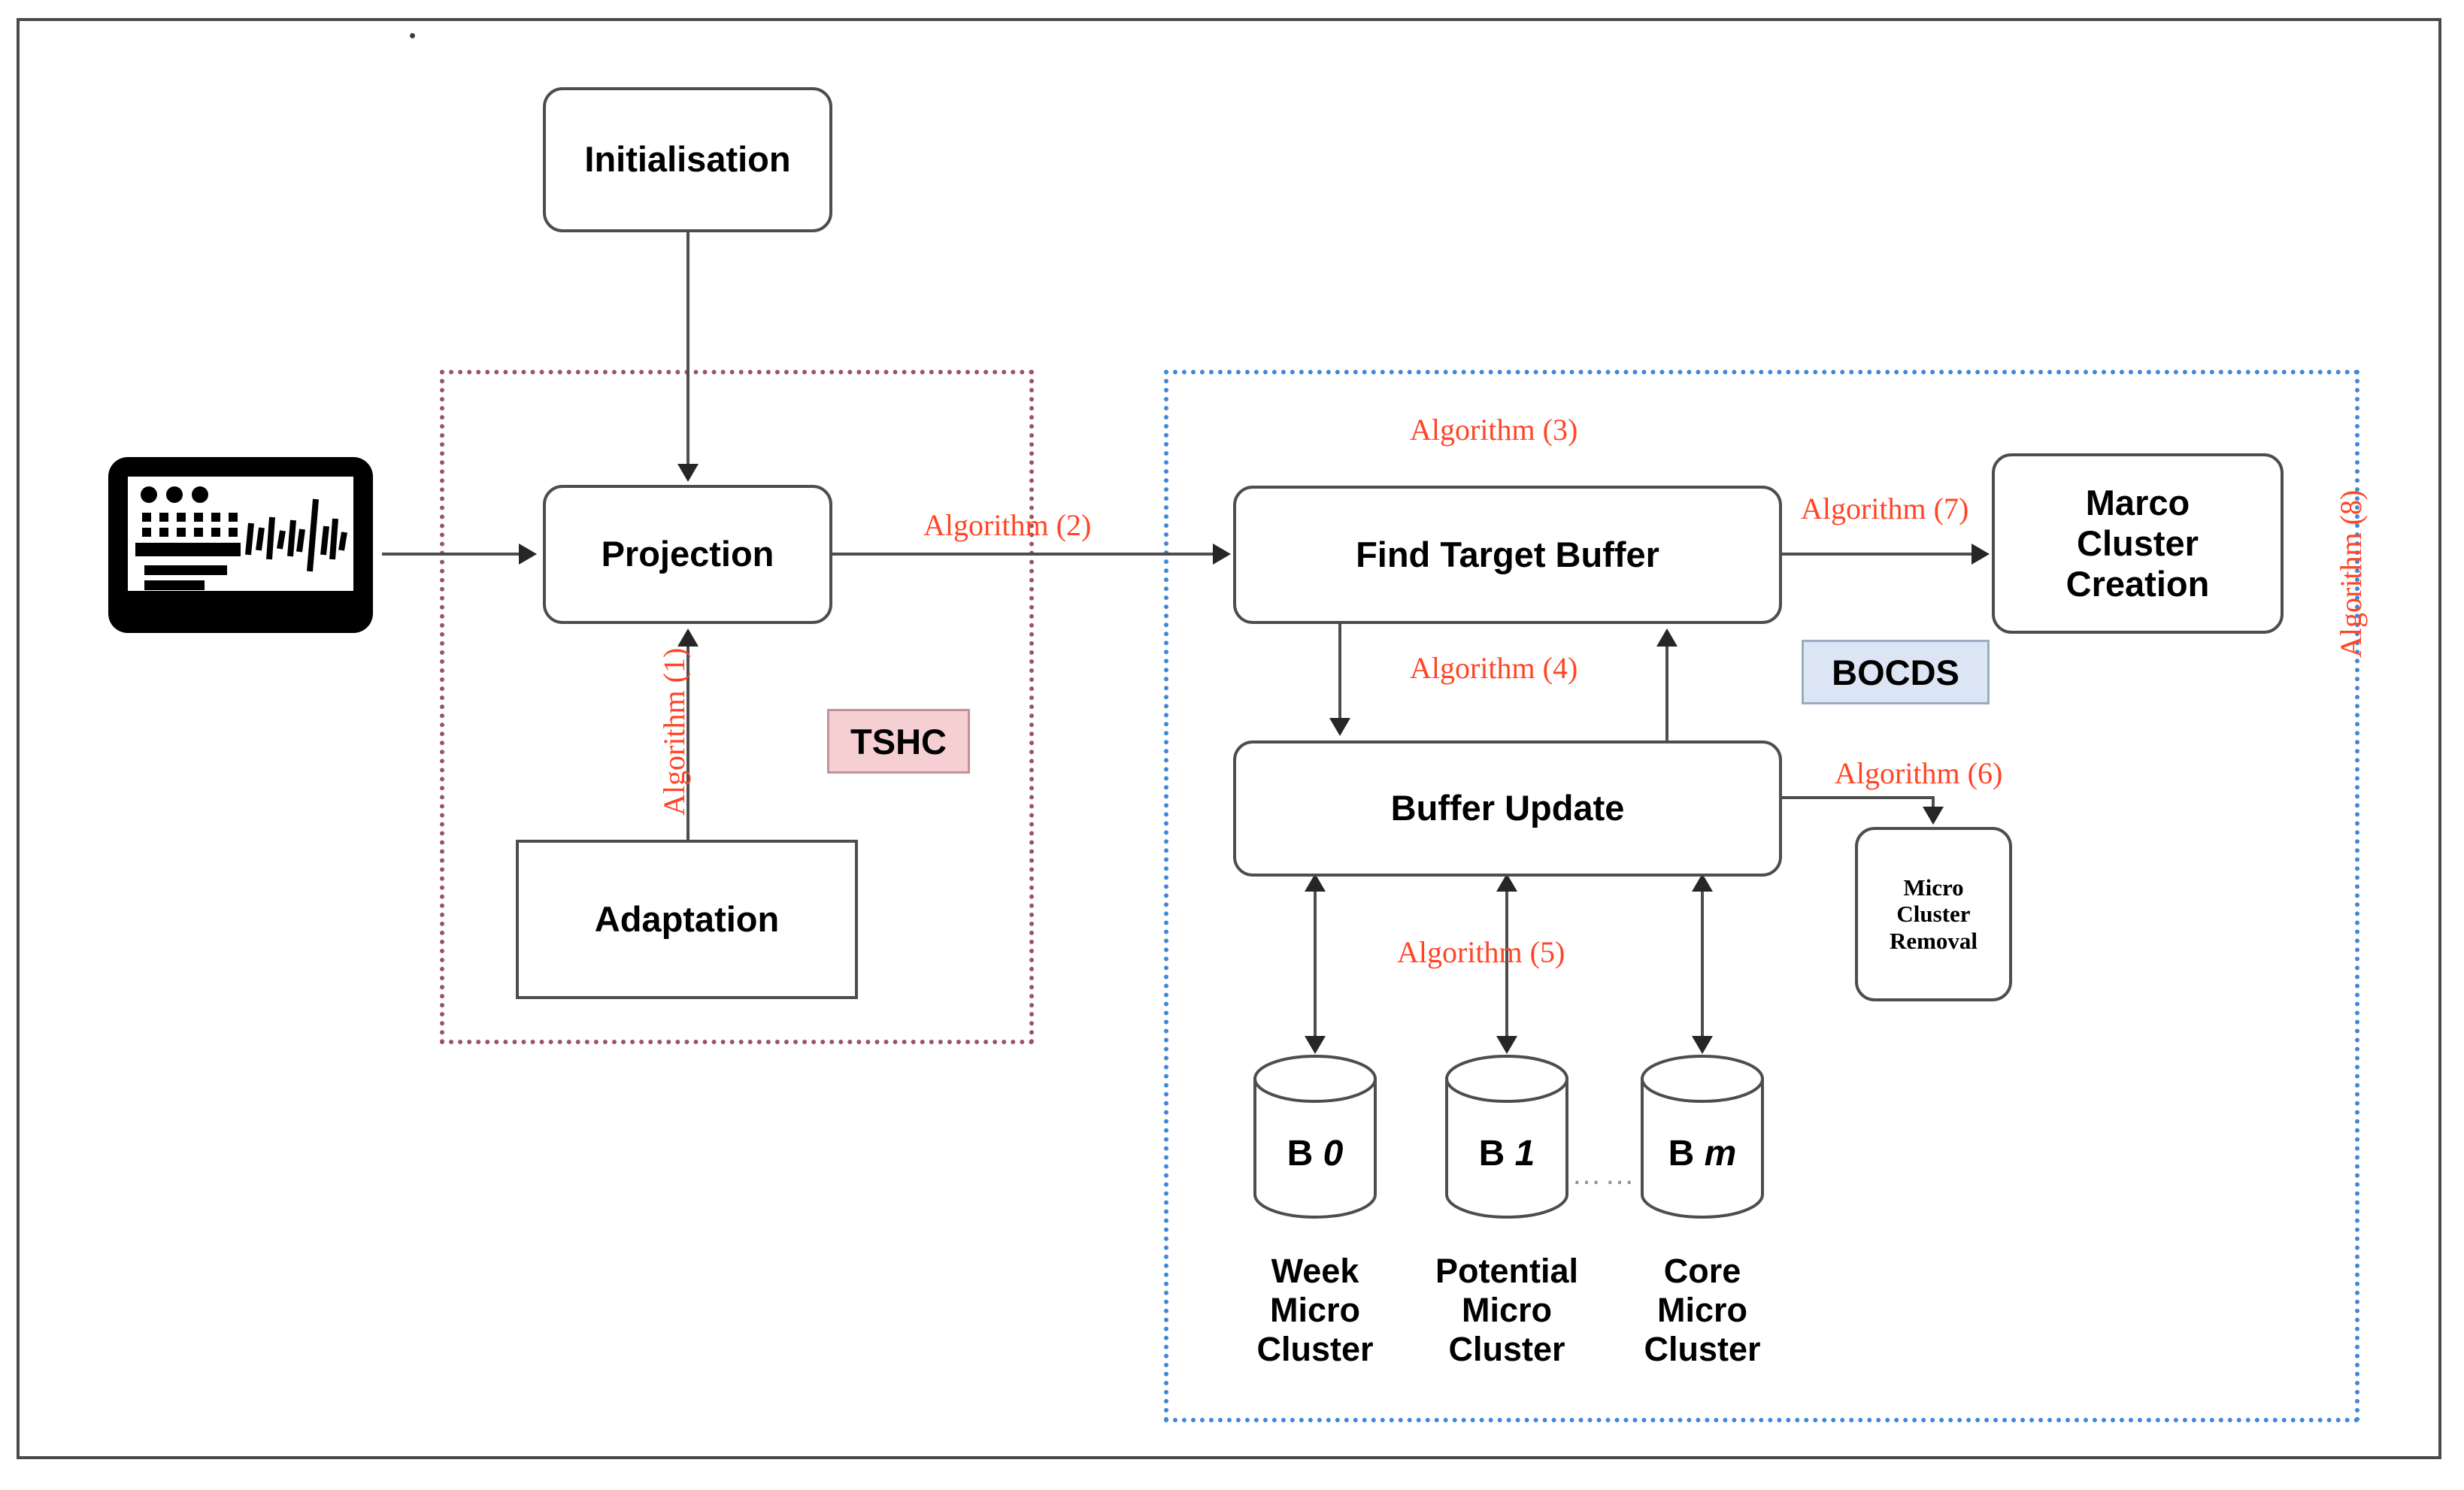  I want to click on buffer-caption-bm: Core Micro Cluster, so click(1702, 1310).